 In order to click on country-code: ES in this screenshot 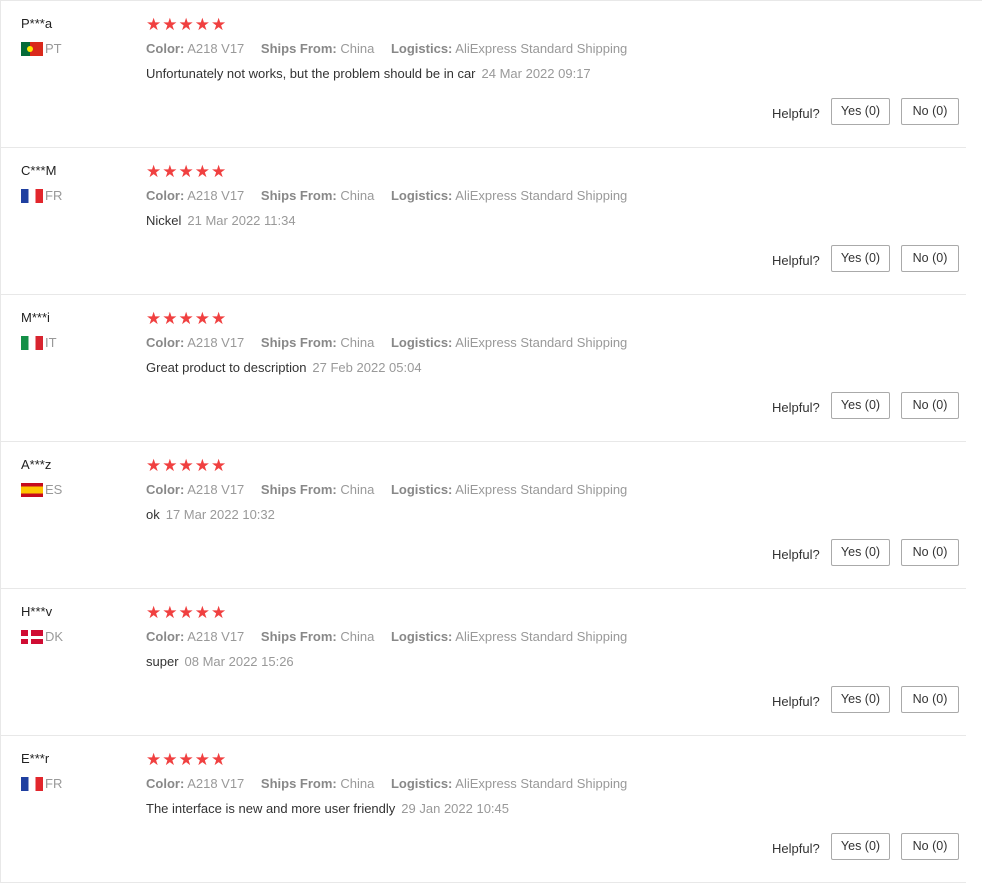, I will do `click(54, 489)`.